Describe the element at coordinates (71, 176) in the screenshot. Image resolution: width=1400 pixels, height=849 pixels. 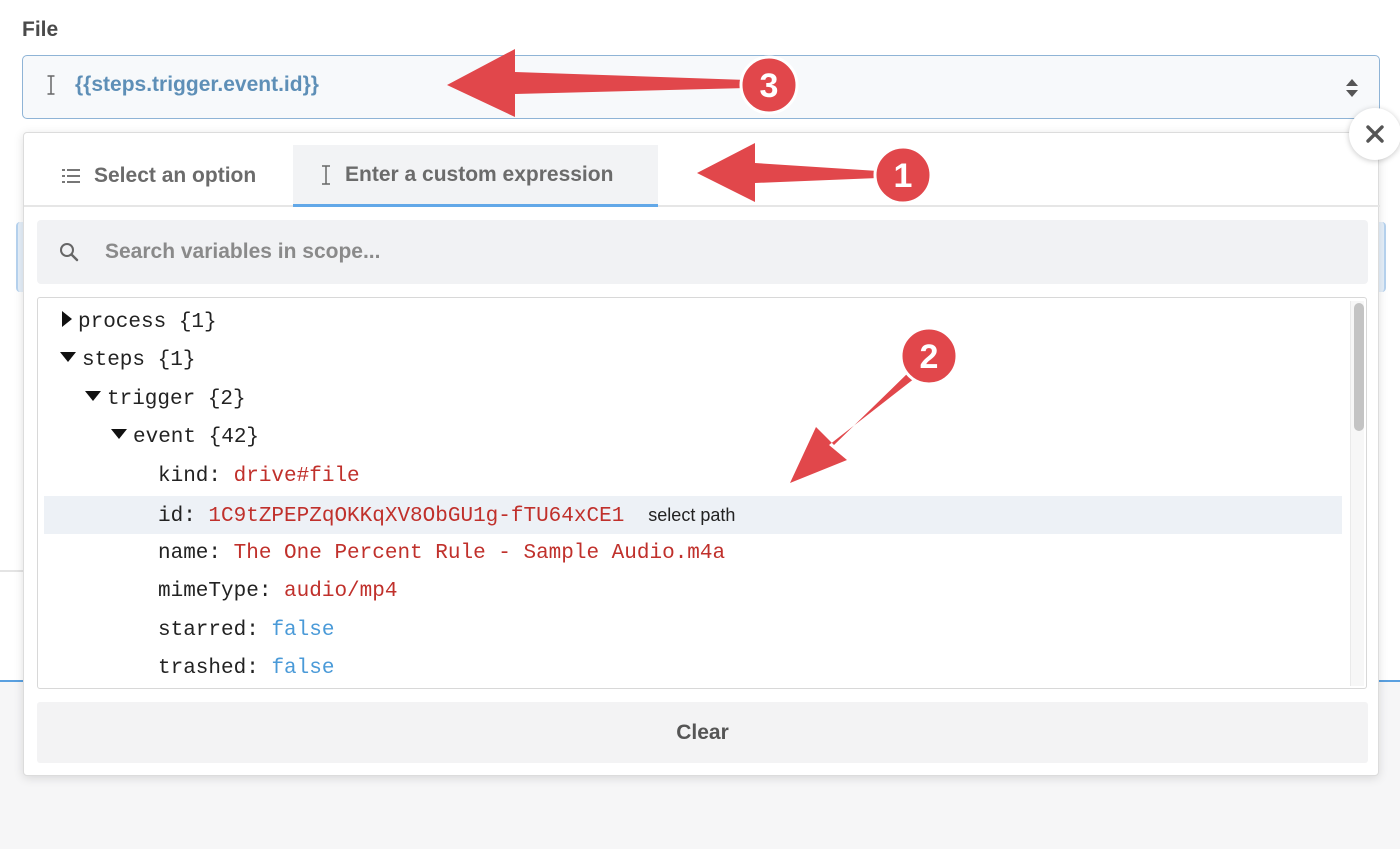
I see `list-icon` at that location.